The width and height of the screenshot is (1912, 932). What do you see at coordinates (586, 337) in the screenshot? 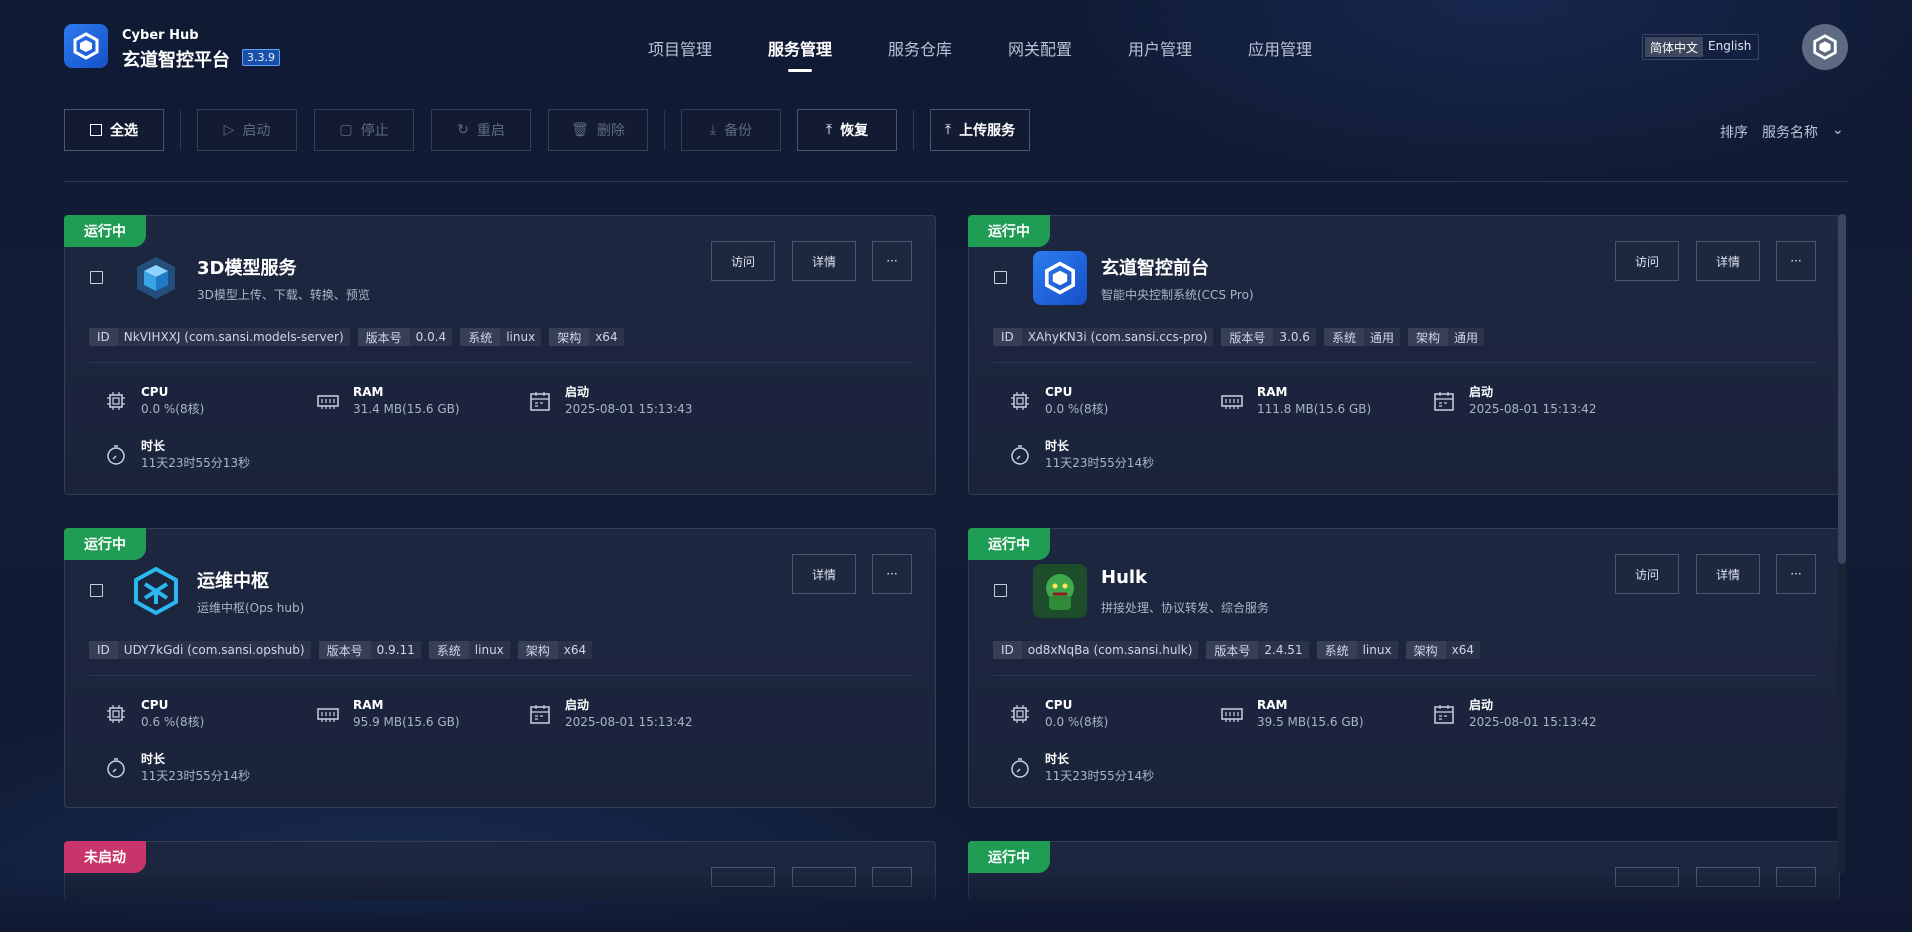
I see `arch-tag: 架构 x64` at bounding box center [586, 337].